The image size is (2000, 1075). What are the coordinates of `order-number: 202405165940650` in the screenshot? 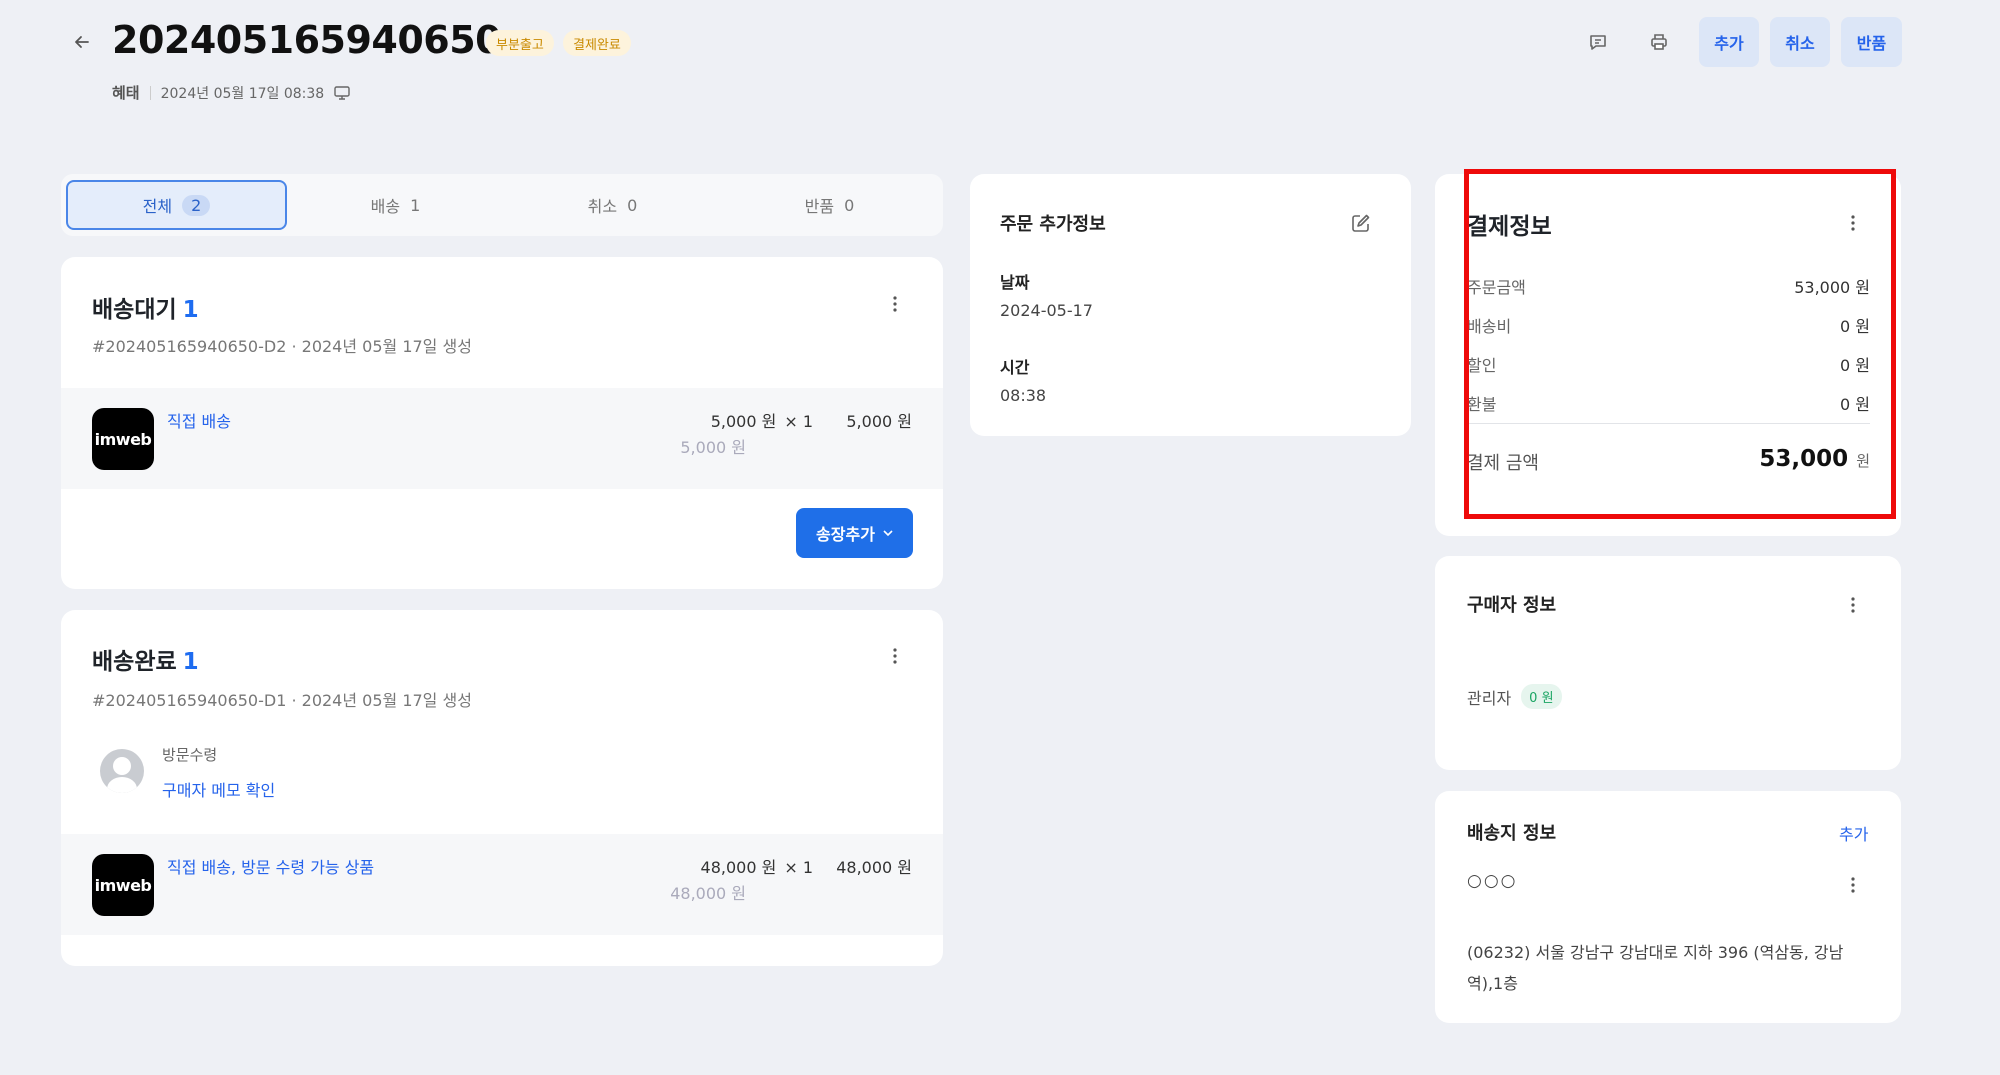 It's located at (307, 40).